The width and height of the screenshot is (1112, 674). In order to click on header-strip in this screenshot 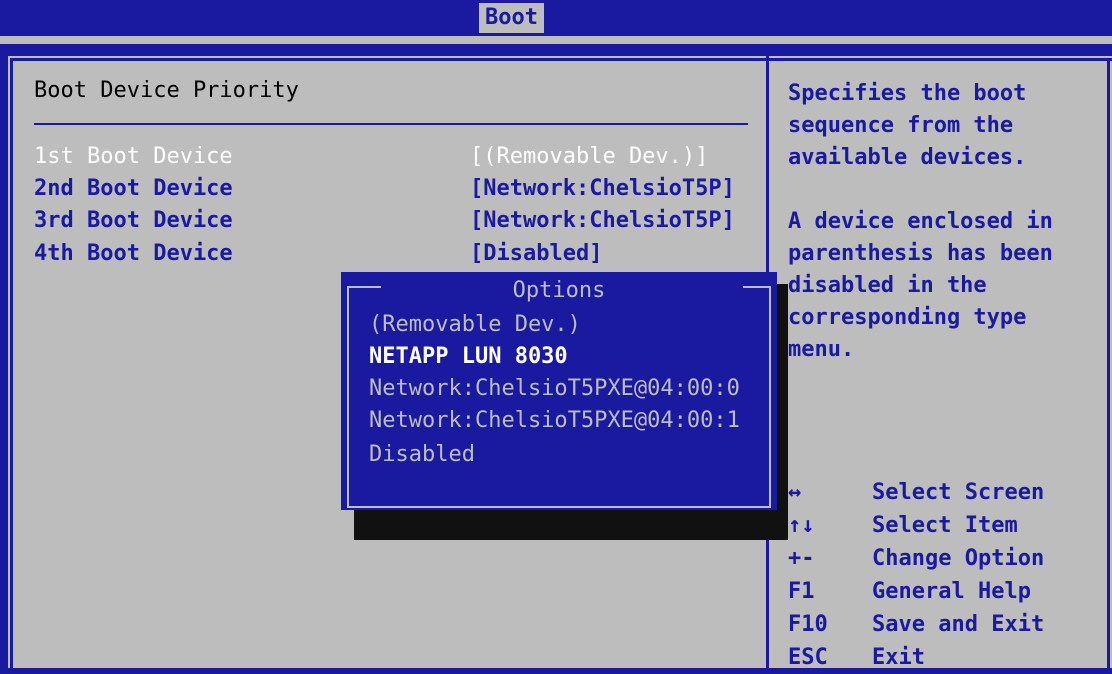, I will do `click(556, 40)`.